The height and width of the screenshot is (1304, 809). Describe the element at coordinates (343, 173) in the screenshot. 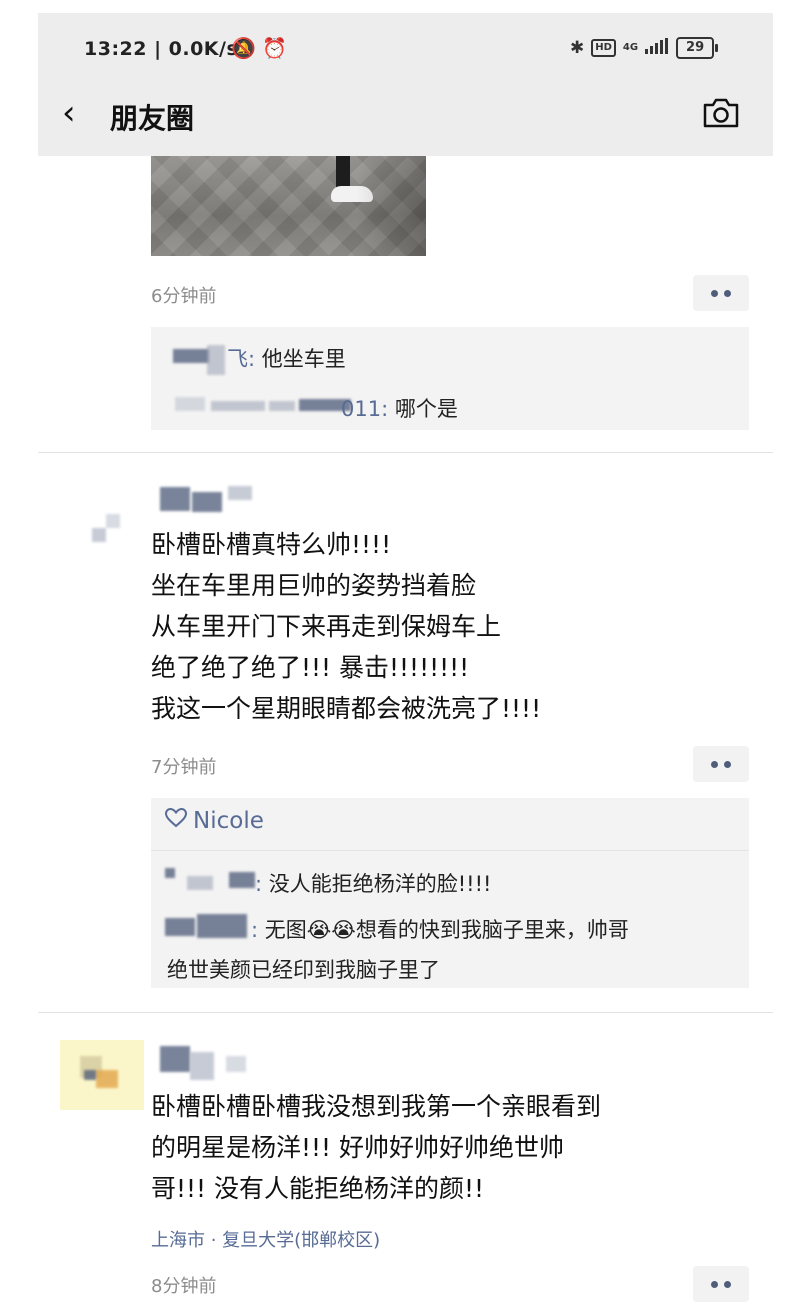

I see `photo-leg` at that location.